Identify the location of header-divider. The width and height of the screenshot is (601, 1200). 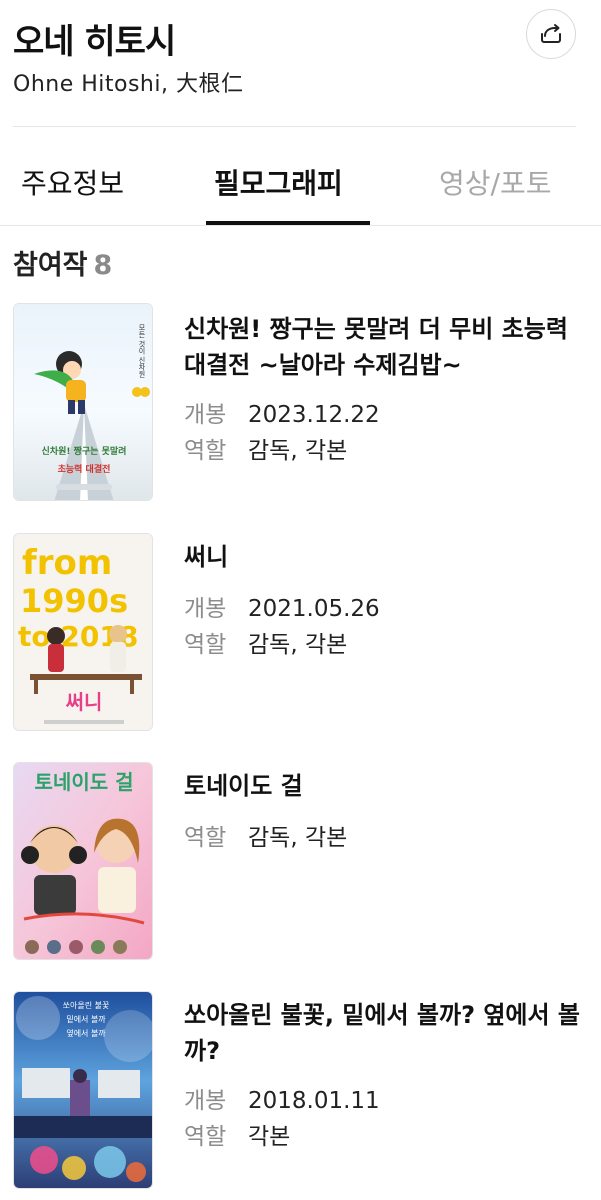
(294, 126).